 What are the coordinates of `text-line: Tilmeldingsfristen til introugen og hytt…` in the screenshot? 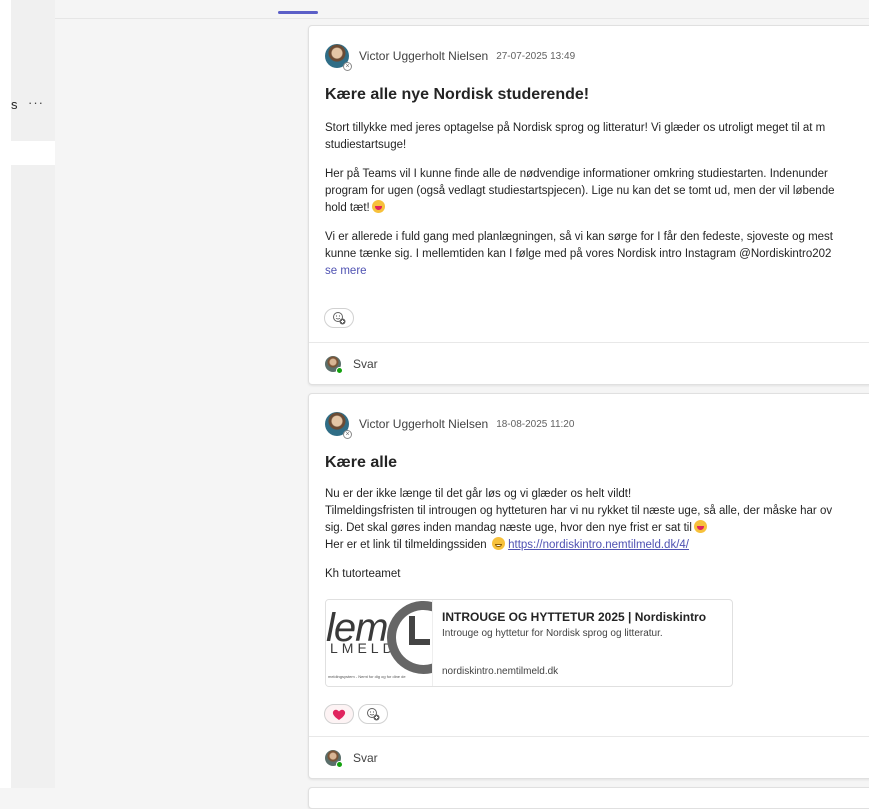 It's located at (579, 511).